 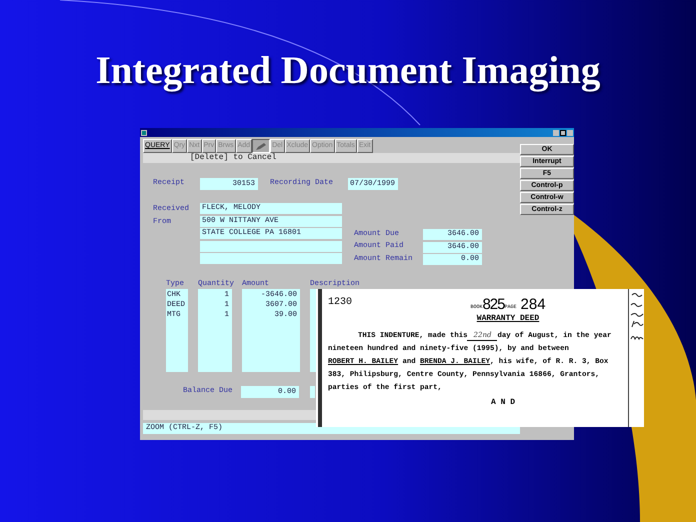 What do you see at coordinates (348, 71) in the screenshot?
I see `slide-title: Integrated Document Imaging` at bounding box center [348, 71].